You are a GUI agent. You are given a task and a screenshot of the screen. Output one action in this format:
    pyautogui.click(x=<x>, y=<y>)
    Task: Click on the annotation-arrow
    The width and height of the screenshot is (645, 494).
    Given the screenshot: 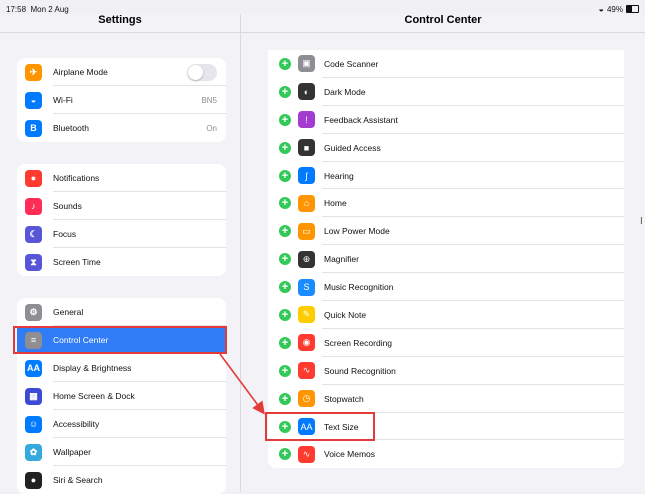 What is the action you would take?
    pyautogui.click(x=242, y=384)
    